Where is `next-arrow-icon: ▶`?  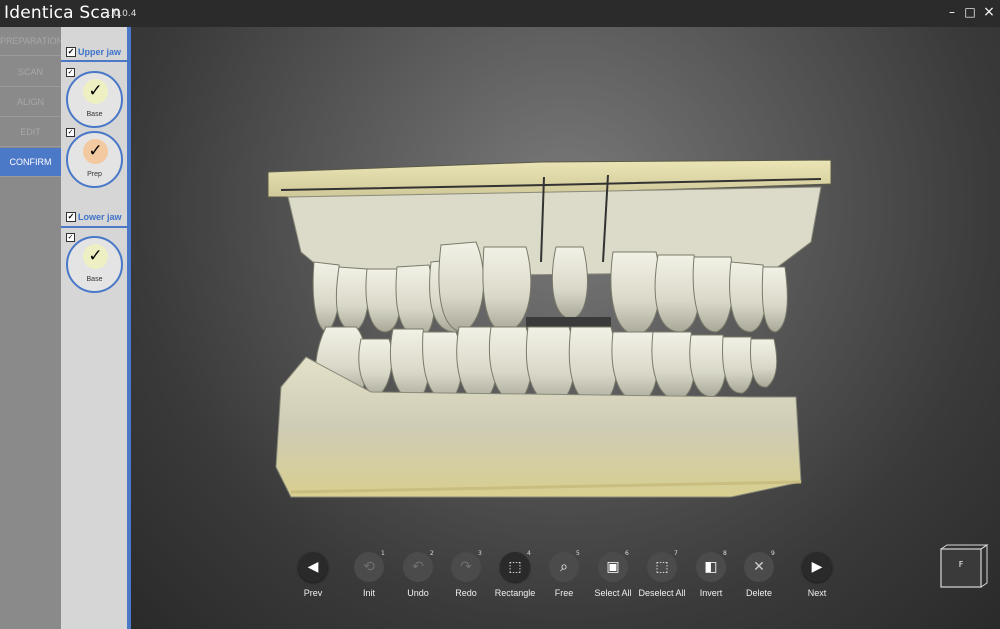 next-arrow-icon: ▶ is located at coordinates (817, 567).